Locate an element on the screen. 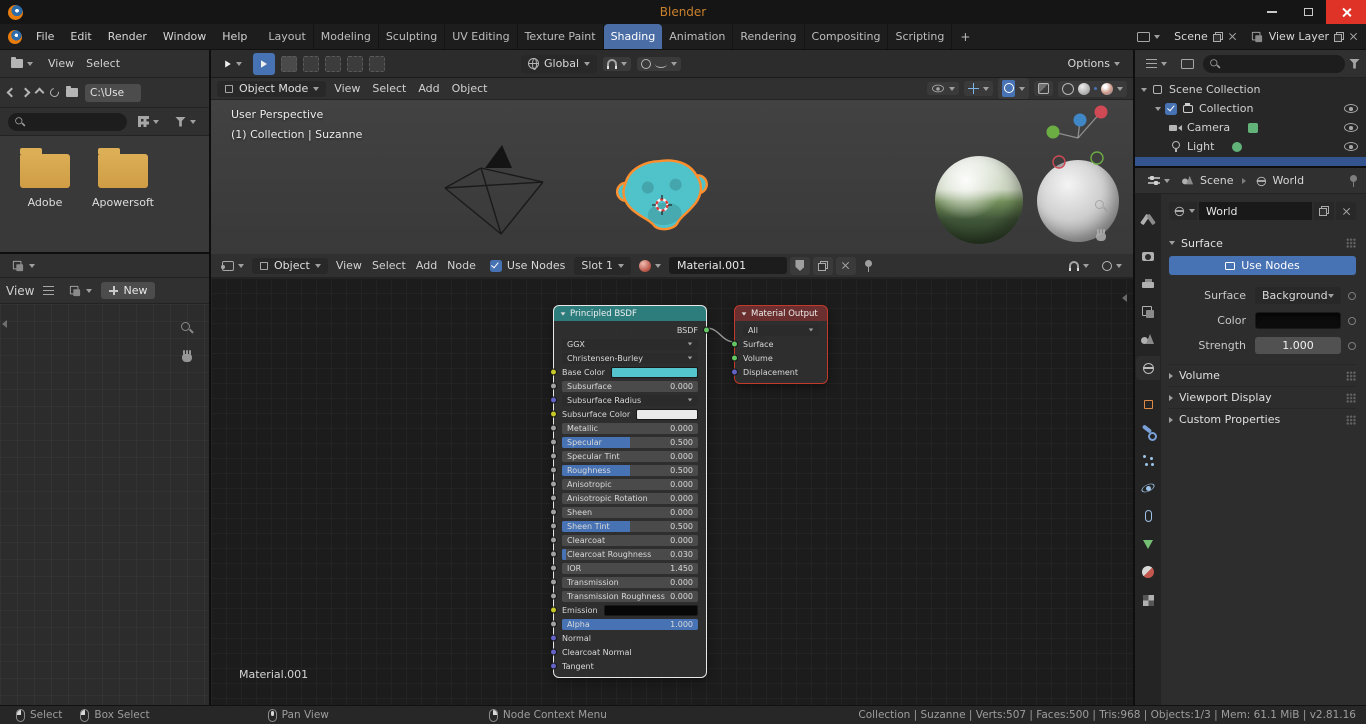  gizmo-z-axis is located at coordinates (1080, 120).